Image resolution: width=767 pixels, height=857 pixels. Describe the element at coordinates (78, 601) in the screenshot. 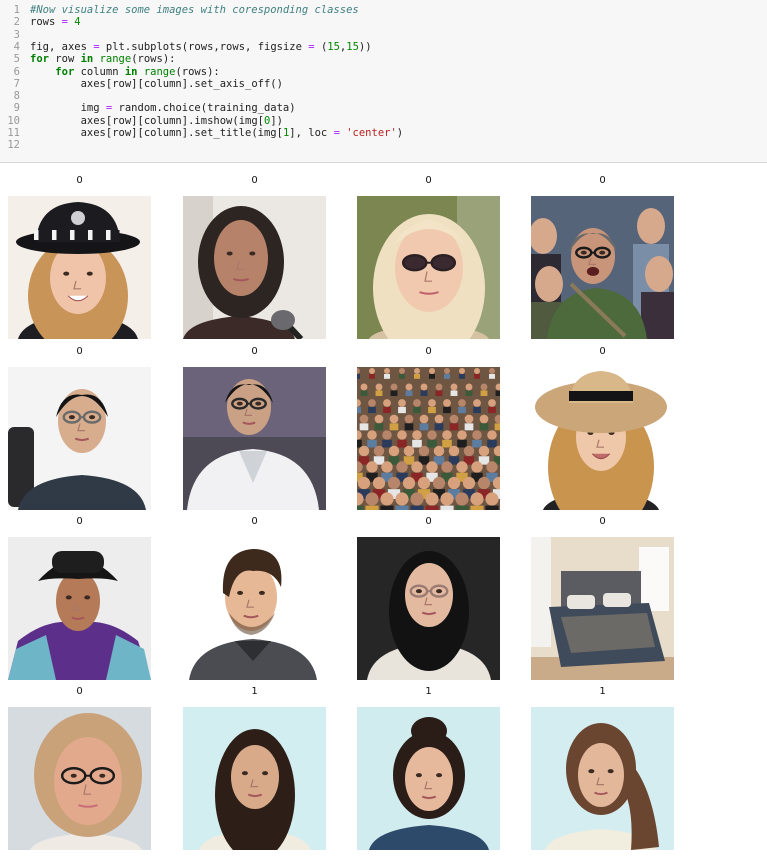

I see `face-shape` at that location.